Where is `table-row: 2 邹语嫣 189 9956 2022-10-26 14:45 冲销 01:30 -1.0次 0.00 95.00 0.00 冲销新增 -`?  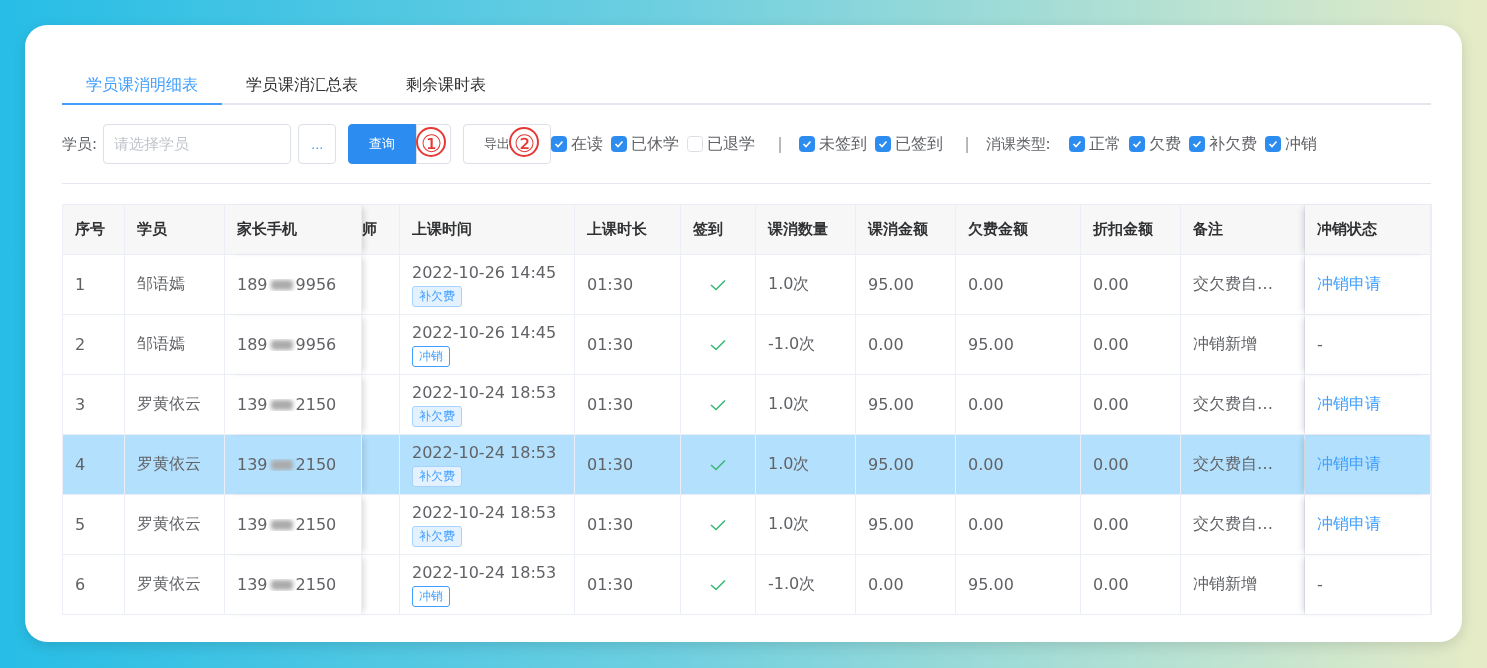 table-row: 2 邹语嫣 189 9956 2022-10-26 14:45 冲销 01:30 -1.0次 0.00 95.00 0.00 冲销新增 - is located at coordinates (747, 345).